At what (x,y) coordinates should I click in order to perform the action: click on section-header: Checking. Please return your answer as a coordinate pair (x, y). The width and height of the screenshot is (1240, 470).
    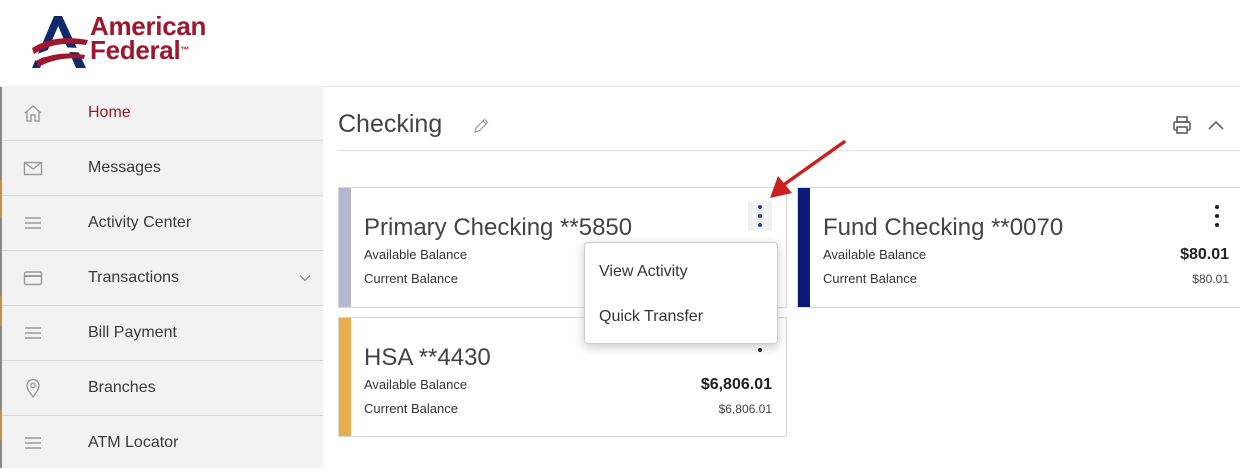
    Looking at the image, I should click on (789, 127).